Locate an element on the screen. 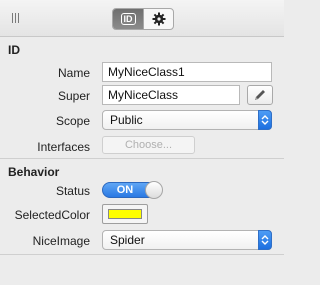  selected-color-label: SelectedColor is located at coordinates (52, 215).